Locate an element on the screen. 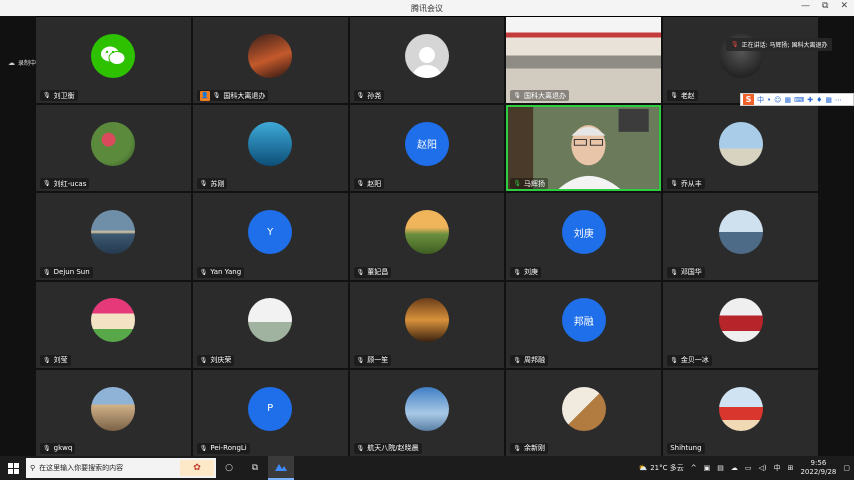  participant-tile: Y 🎙 Yan Yang is located at coordinates (270, 236).